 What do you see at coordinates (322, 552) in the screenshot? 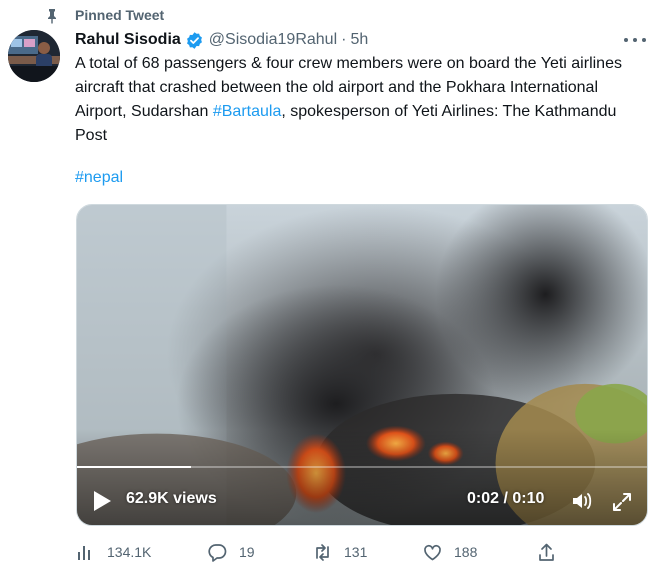
I see `retweet-icon` at bounding box center [322, 552].